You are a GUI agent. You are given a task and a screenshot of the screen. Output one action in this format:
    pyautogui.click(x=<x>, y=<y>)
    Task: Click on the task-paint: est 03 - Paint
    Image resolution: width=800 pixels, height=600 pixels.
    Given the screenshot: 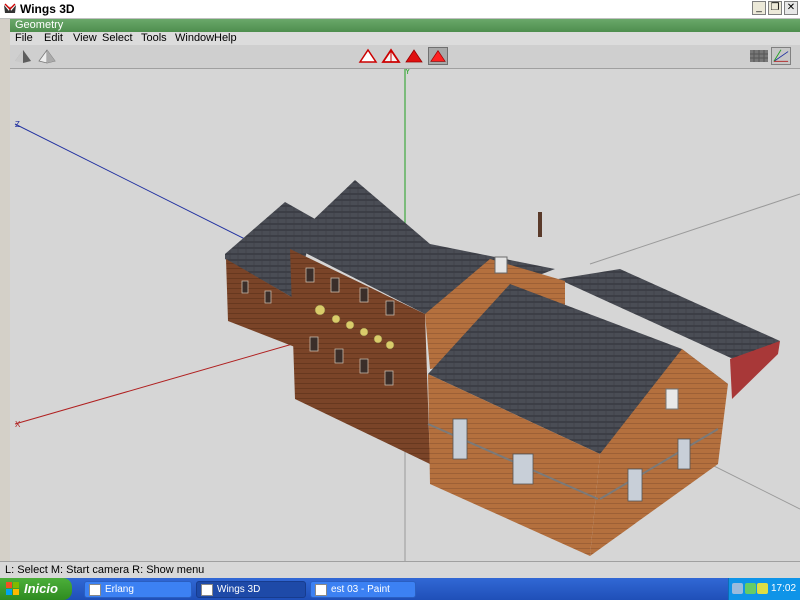 What is the action you would take?
    pyautogui.click(x=363, y=589)
    